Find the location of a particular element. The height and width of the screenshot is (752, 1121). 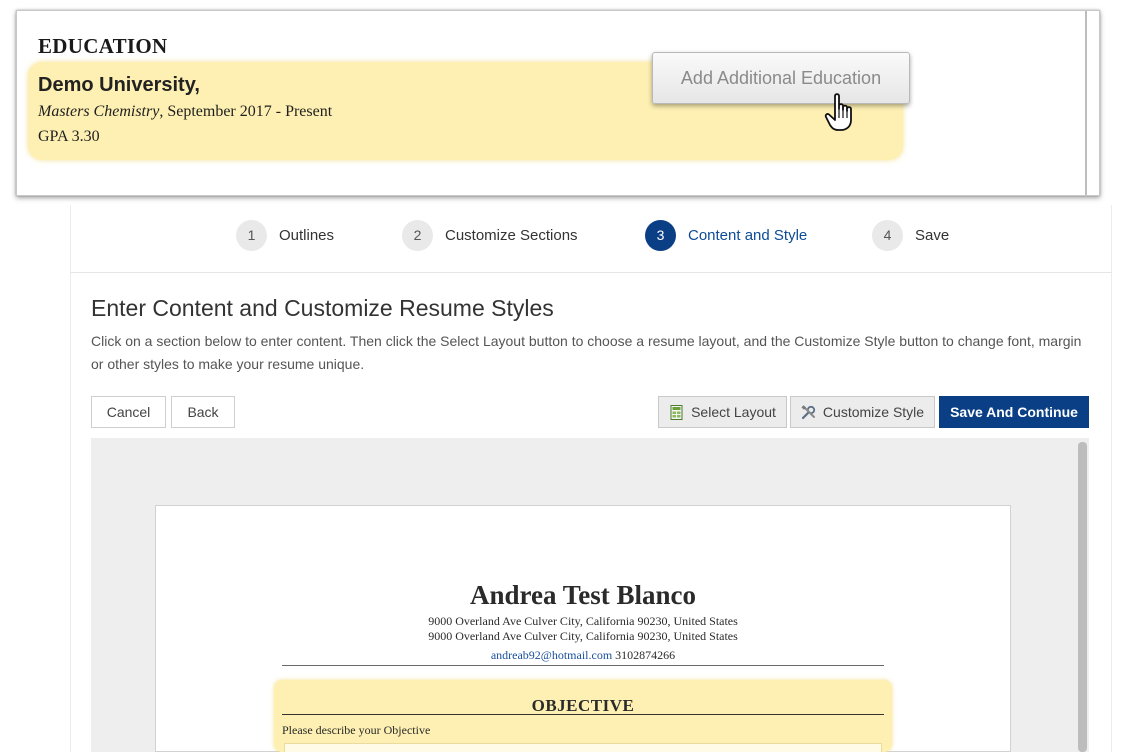

step-outlines: 1 Outlines is located at coordinates (285, 235).